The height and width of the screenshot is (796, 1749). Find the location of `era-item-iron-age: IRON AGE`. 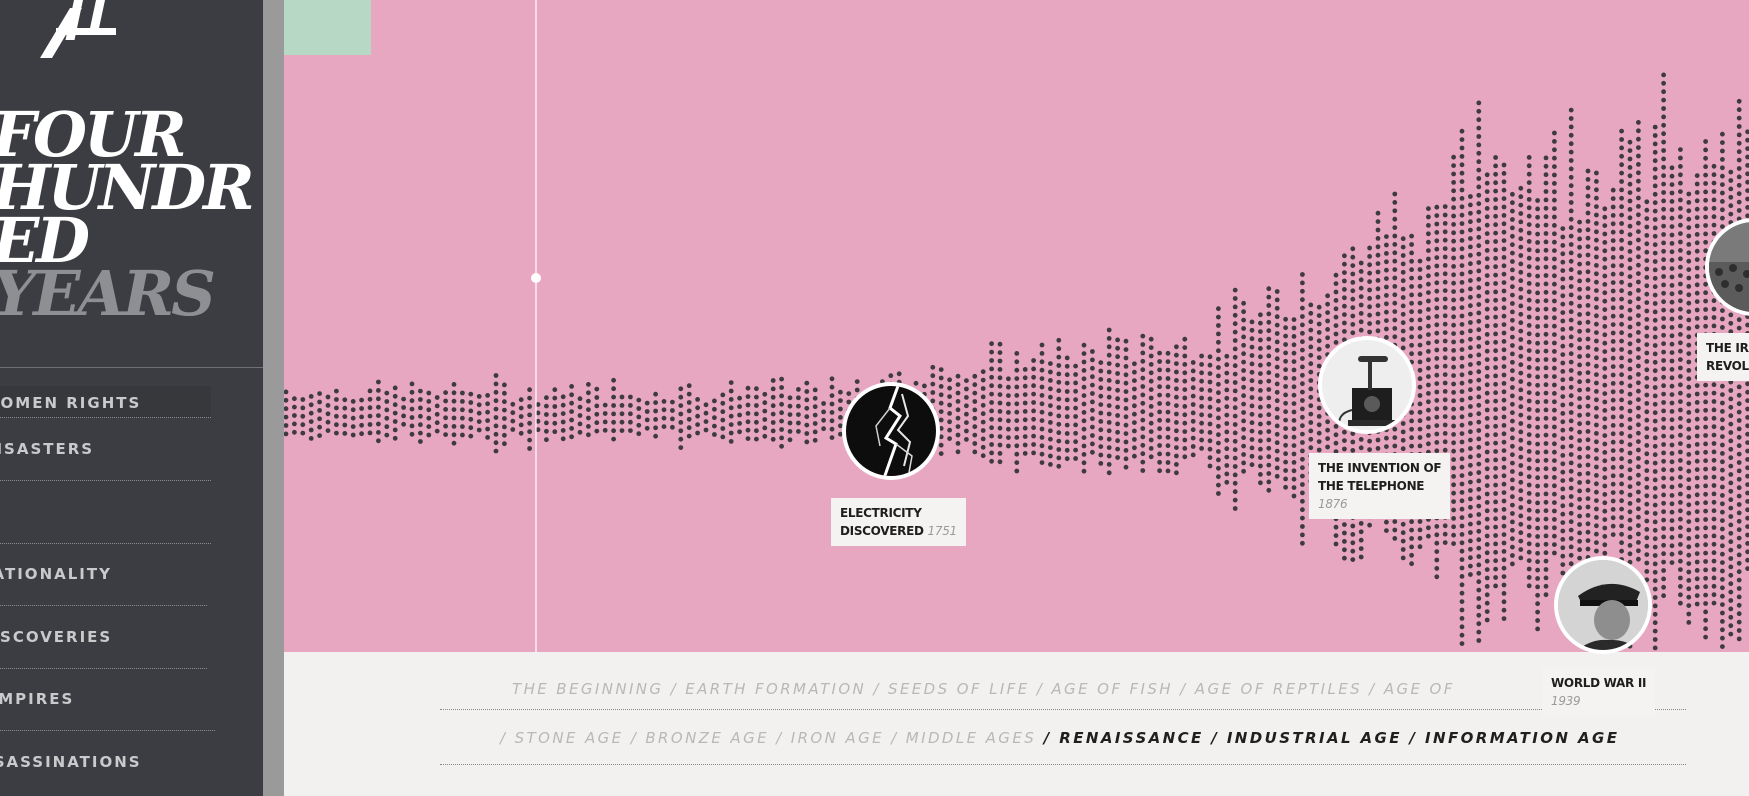

era-item-iron-age: IRON AGE is located at coordinates (837, 738).